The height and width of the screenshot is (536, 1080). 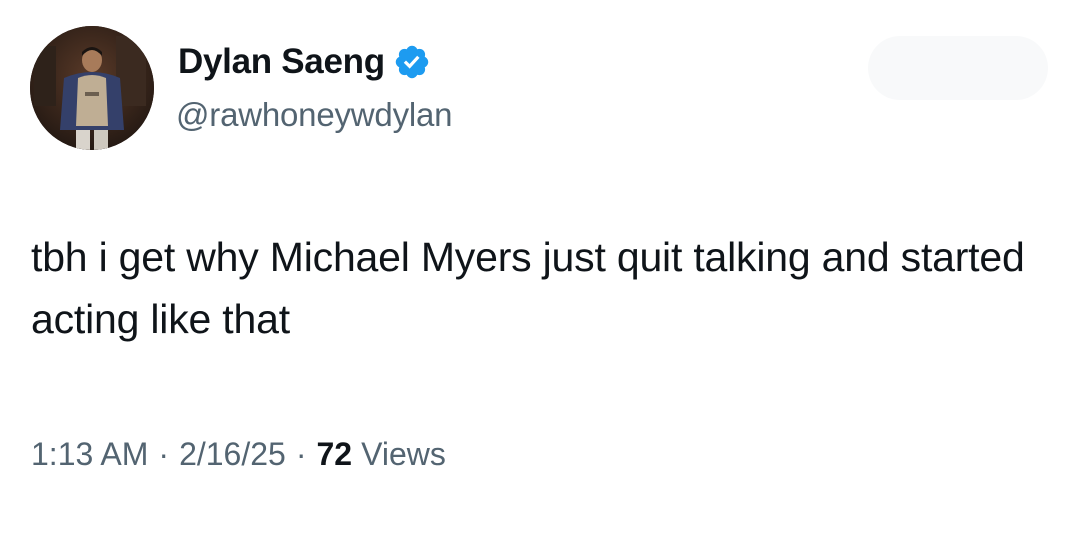 I want to click on tweet-time: 1:13 AM, so click(x=89, y=454).